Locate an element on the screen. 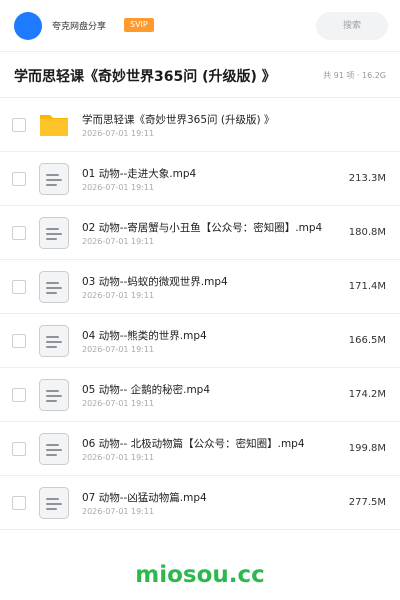 This screenshot has height=600, width=400. file-name: 04 动物--熊类的世界.mp4 is located at coordinates (144, 336).